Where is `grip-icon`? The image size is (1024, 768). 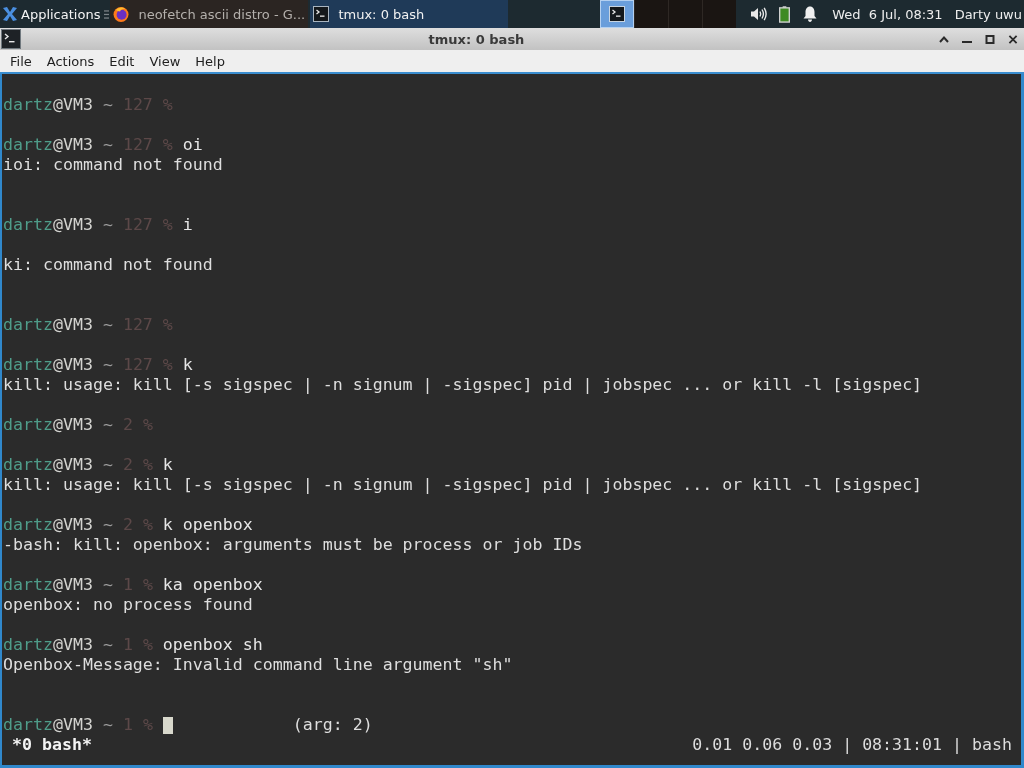
grip-icon is located at coordinates (107, 14).